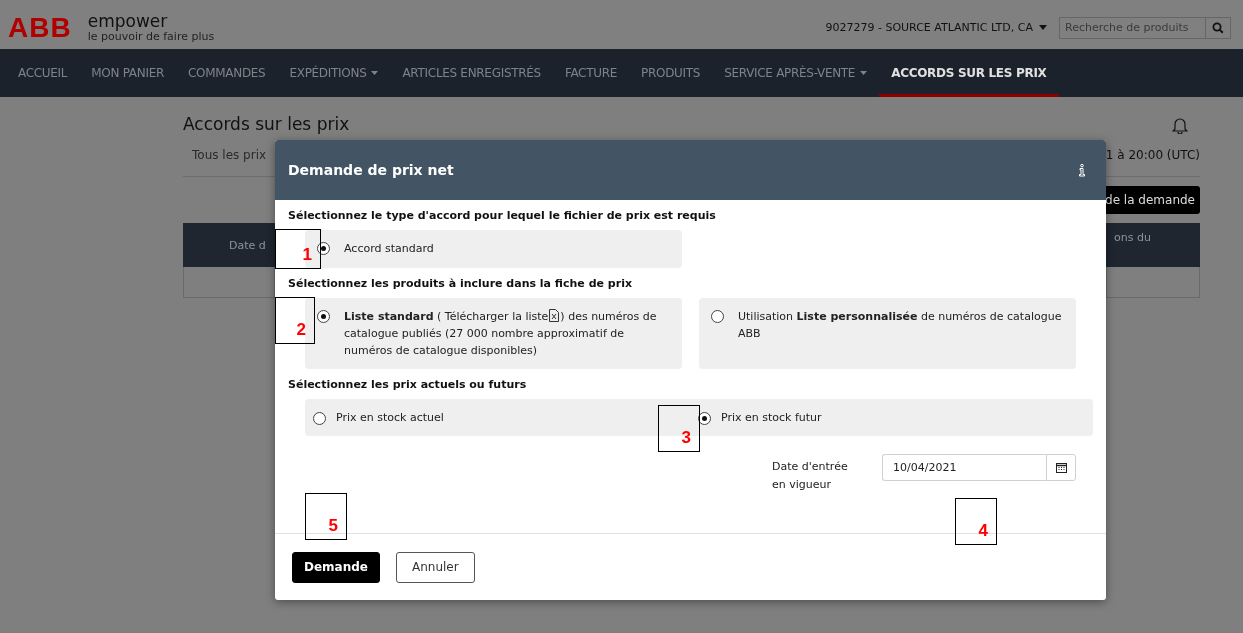 The width and height of the screenshot is (1243, 633). What do you see at coordinates (128, 21) in the screenshot?
I see `brand-name: empower` at bounding box center [128, 21].